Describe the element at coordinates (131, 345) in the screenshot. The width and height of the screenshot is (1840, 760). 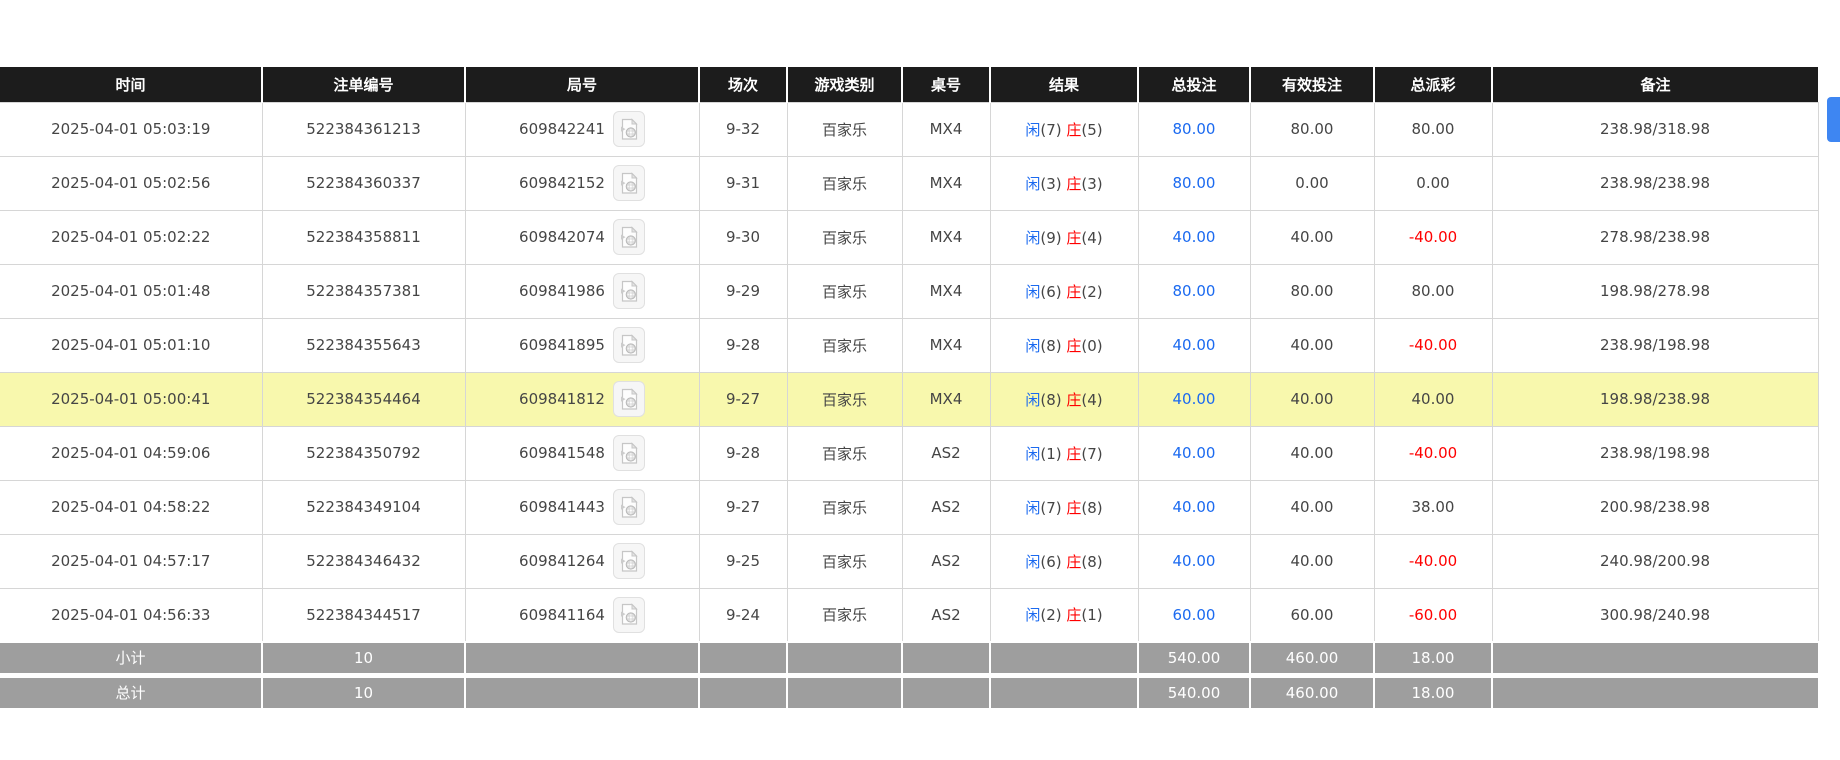
I see `cell-time: 2025-04-01 05:01:10` at that location.